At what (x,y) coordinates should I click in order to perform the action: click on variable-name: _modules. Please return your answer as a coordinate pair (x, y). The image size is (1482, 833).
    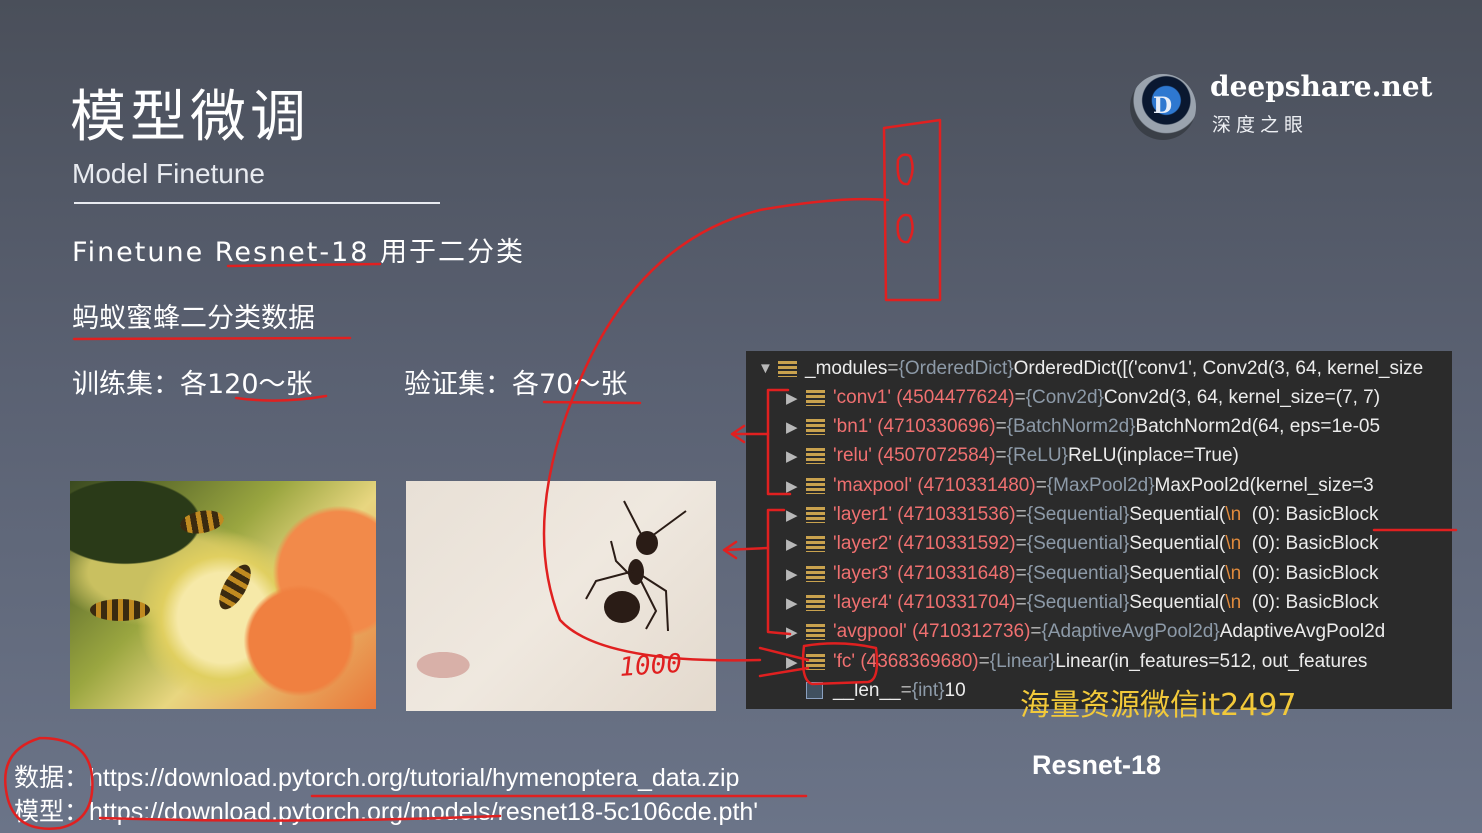
    Looking at the image, I should click on (846, 368).